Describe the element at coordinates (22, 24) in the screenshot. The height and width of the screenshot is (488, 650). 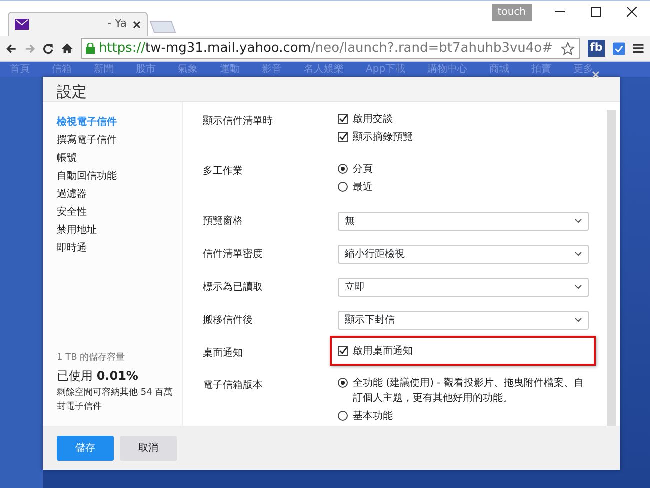
I see `envelope-icon` at that location.